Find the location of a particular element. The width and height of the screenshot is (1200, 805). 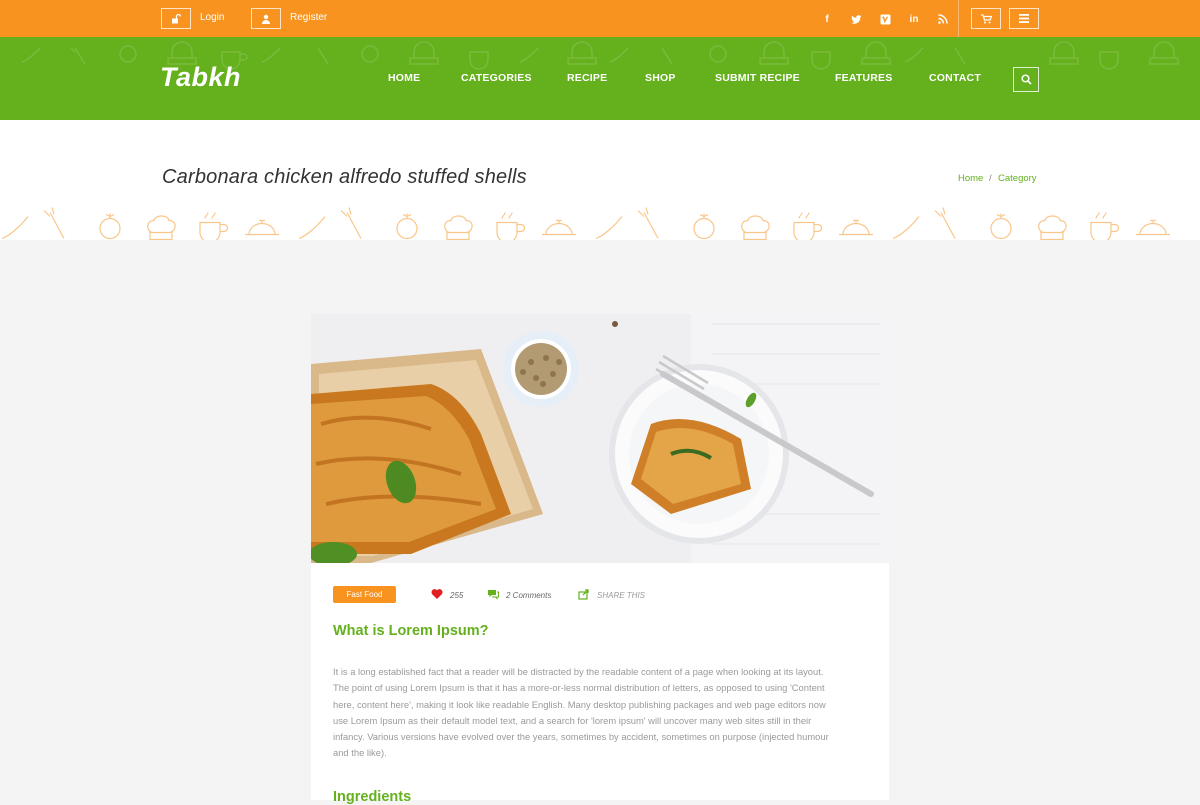

menu-button is located at coordinates (1024, 18).